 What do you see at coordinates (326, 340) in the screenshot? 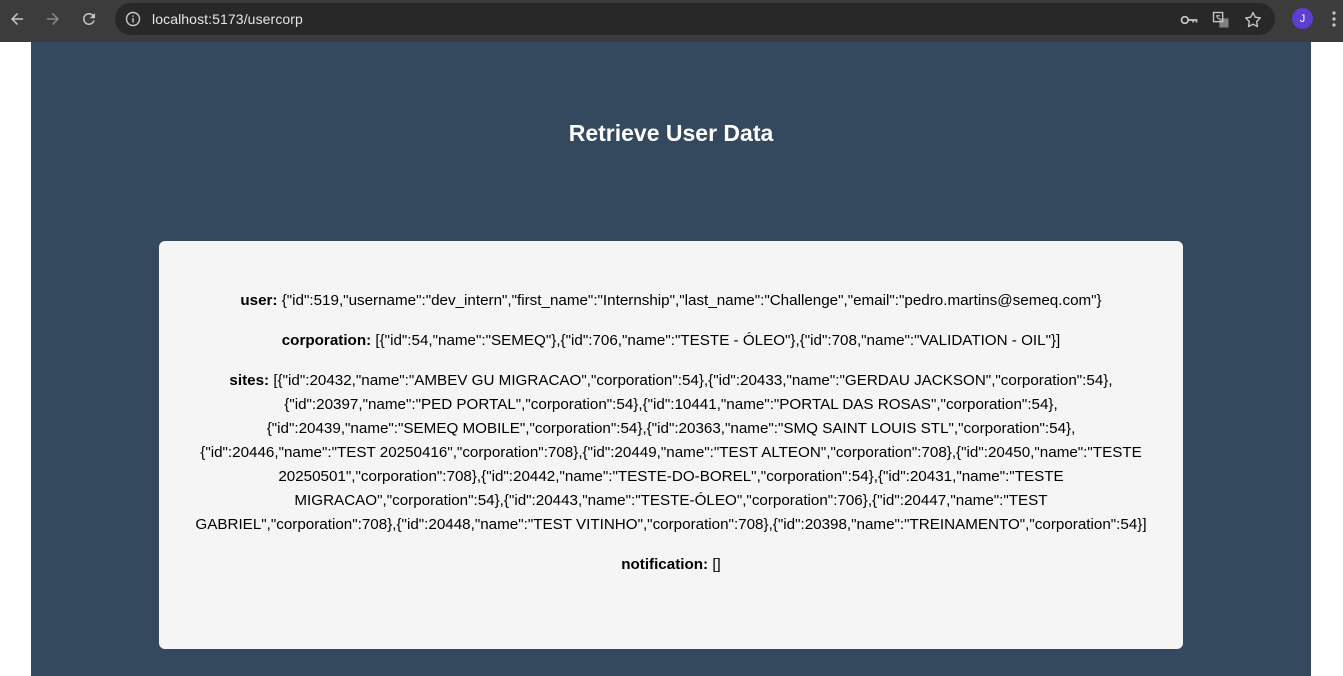
I see `corporation-label: corporation:` at bounding box center [326, 340].